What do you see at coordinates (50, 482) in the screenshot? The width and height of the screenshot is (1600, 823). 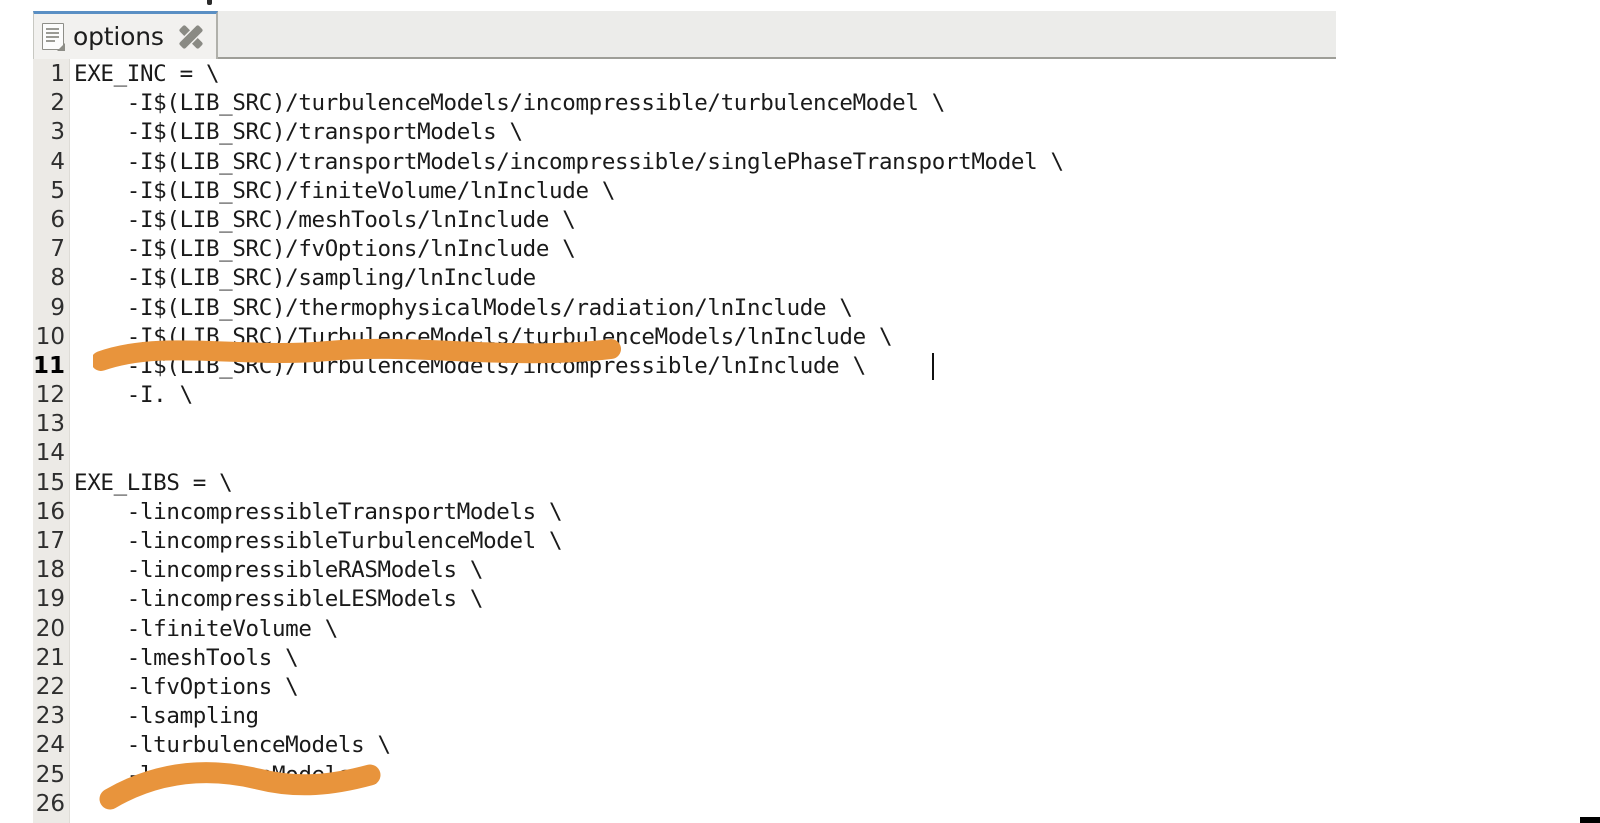 I see `line-number: 15` at bounding box center [50, 482].